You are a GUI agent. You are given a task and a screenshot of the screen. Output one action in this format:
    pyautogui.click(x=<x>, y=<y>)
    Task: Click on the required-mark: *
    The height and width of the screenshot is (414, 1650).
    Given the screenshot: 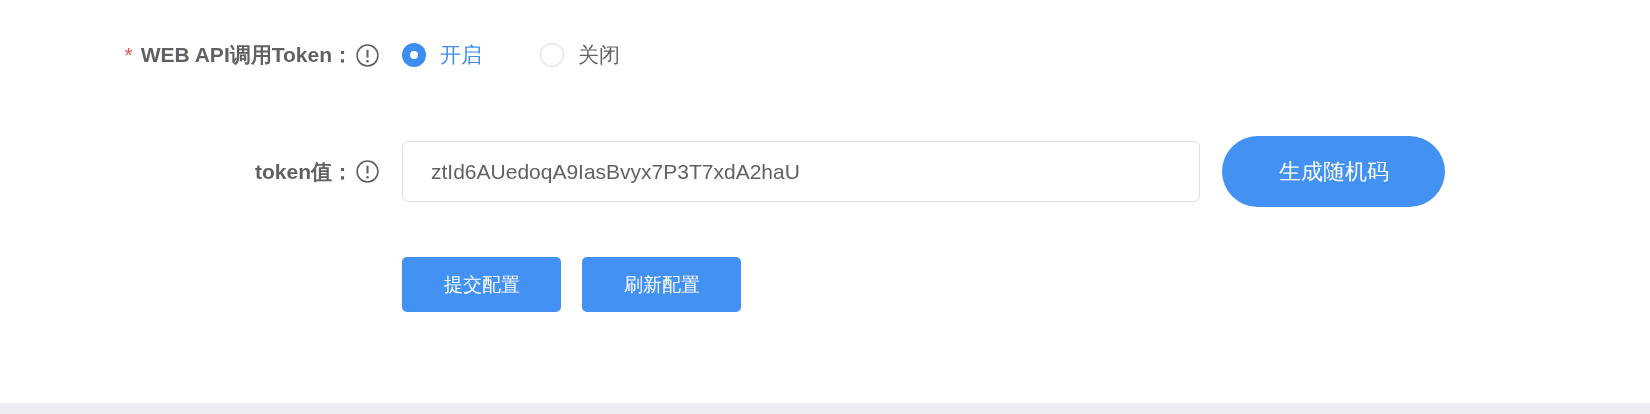 What is the action you would take?
    pyautogui.click(x=128, y=55)
    